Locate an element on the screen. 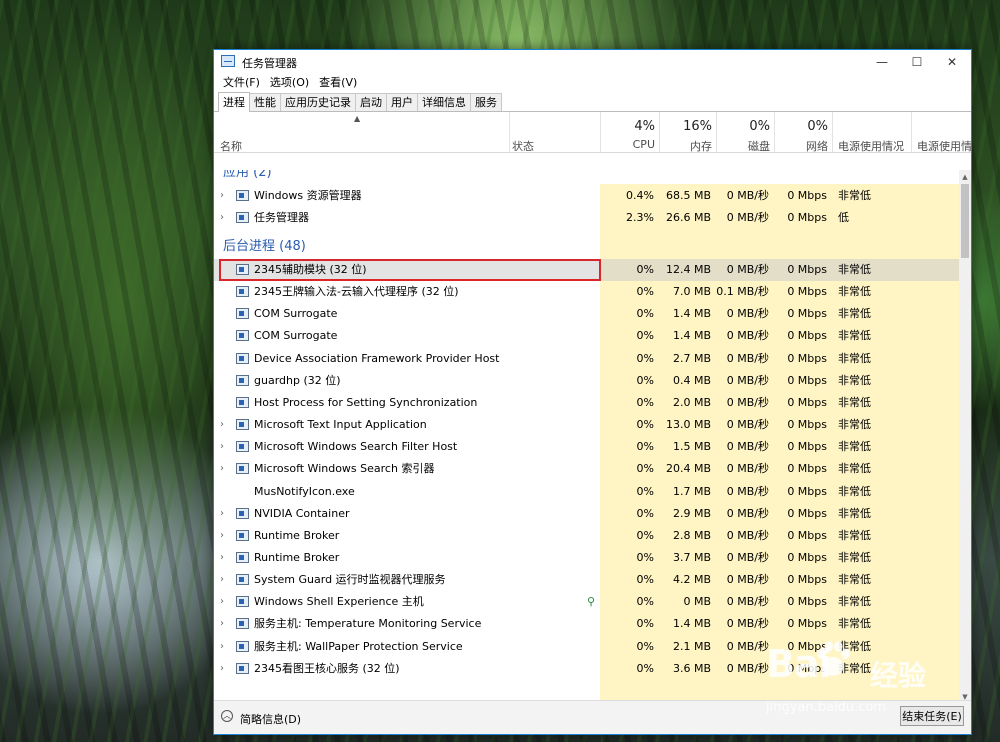 This screenshot has width=1000, height=742. menu-view: 查看(V) is located at coordinates (338, 82).